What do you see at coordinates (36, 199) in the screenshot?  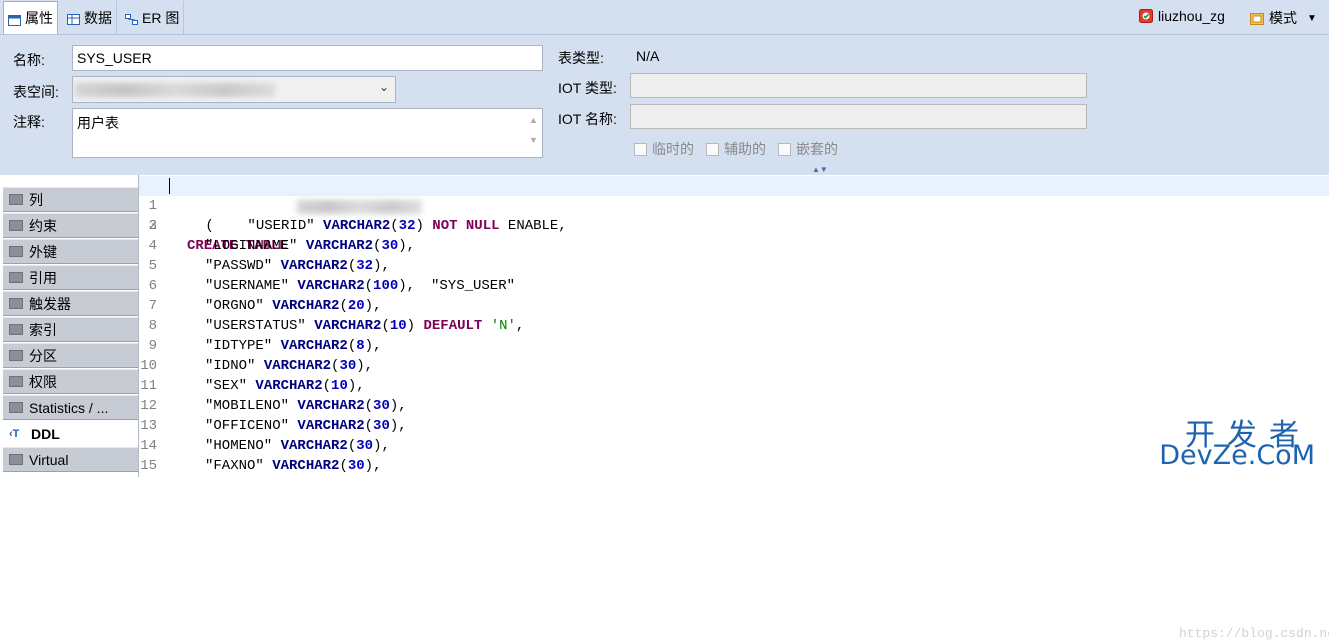 I see `sidebar-item-label: 列` at bounding box center [36, 199].